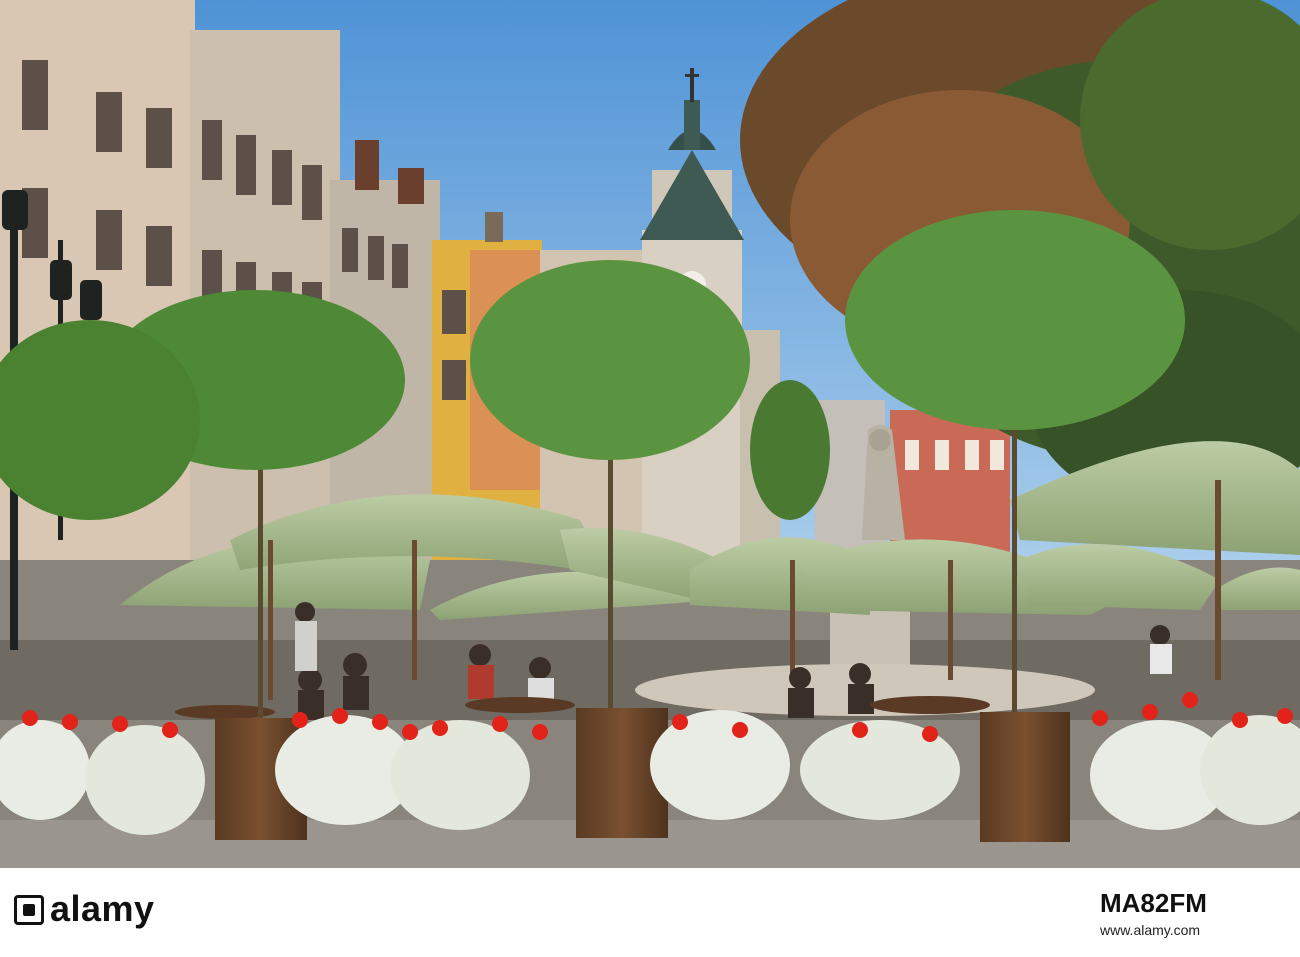 Image resolution: width=1300 pixels, height=957 pixels. I want to click on stock-logo: alamy, so click(84, 909).